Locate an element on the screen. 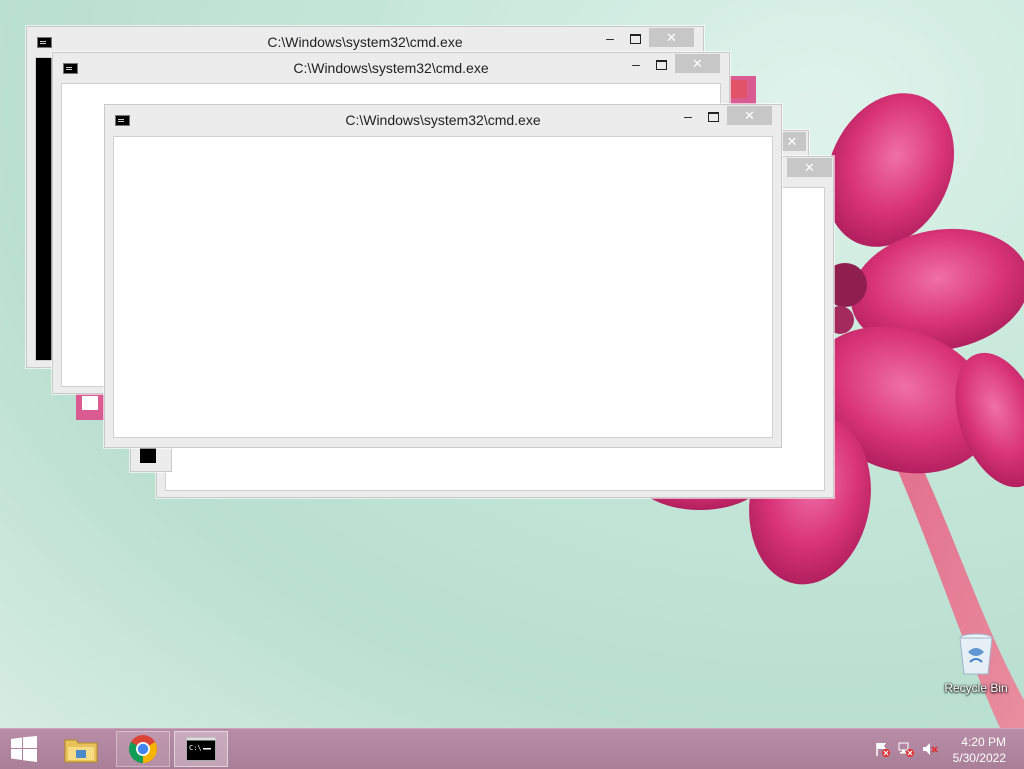 The image size is (1024, 769). recycle-bin-icon is located at coordinates (976, 654).